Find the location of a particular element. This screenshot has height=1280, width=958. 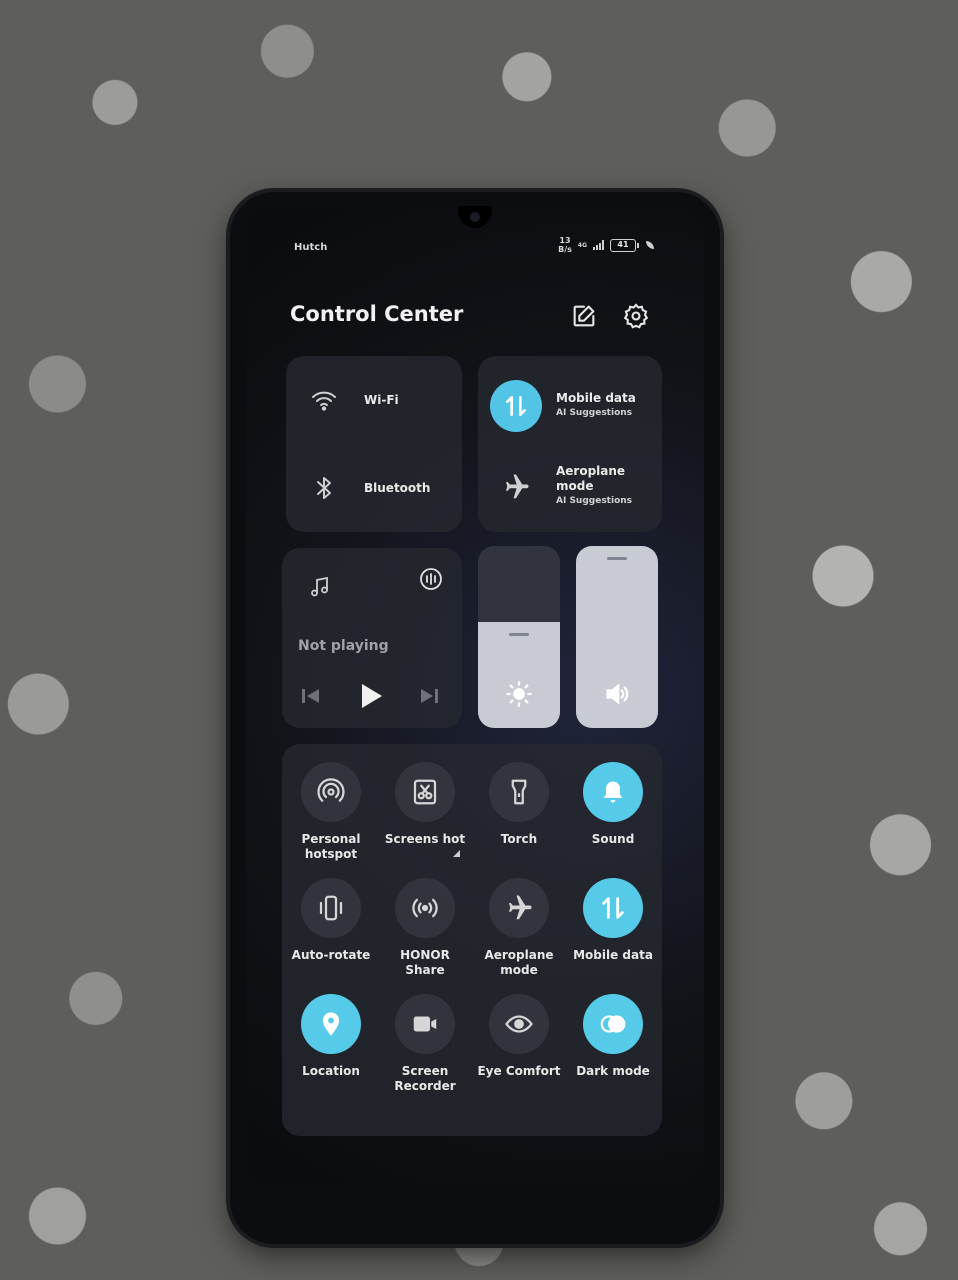

tile-torch: Torch is located at coordinates (519, 804).